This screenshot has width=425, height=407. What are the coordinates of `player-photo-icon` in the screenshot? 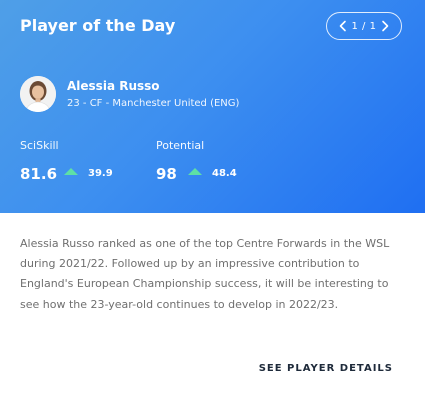 It's located at (38, 94).